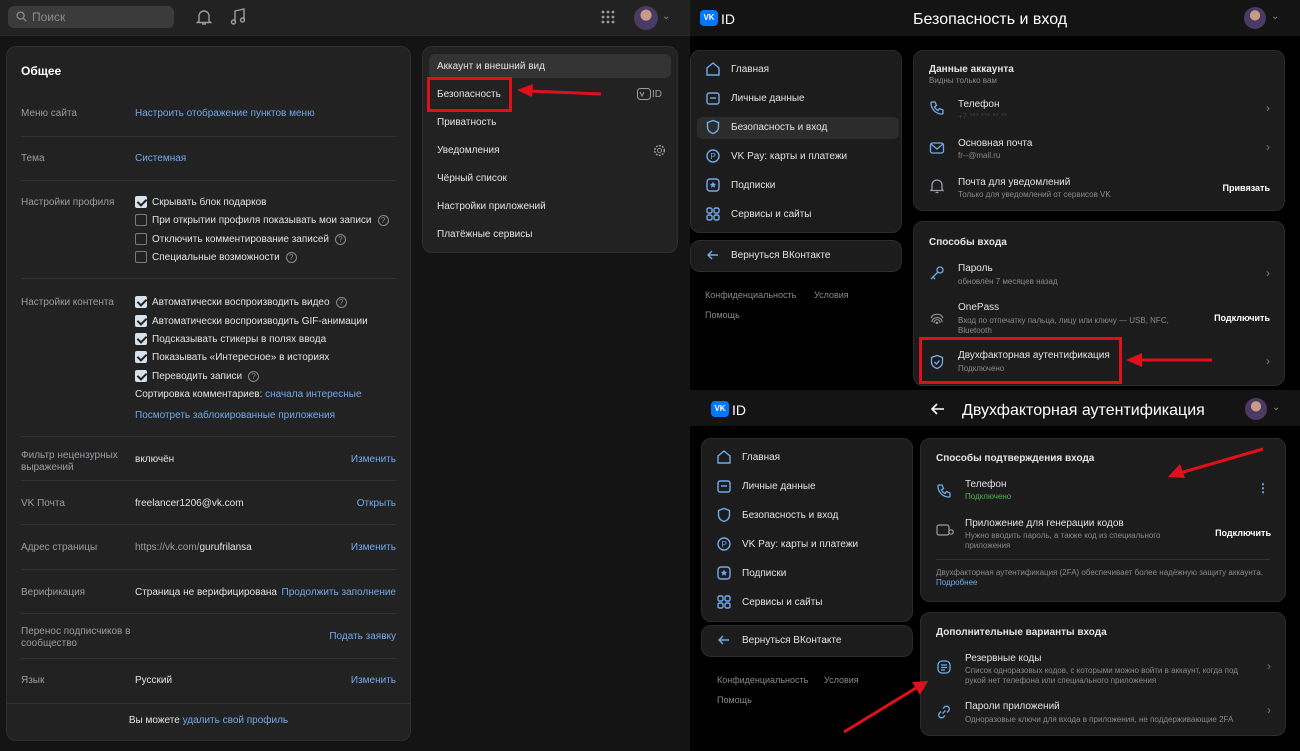  What do you see at coordinates (491, 66) in the screenshot?
I see `menu-item-account: Аккаунт и внешний вид` at bounding box center [491, 66].